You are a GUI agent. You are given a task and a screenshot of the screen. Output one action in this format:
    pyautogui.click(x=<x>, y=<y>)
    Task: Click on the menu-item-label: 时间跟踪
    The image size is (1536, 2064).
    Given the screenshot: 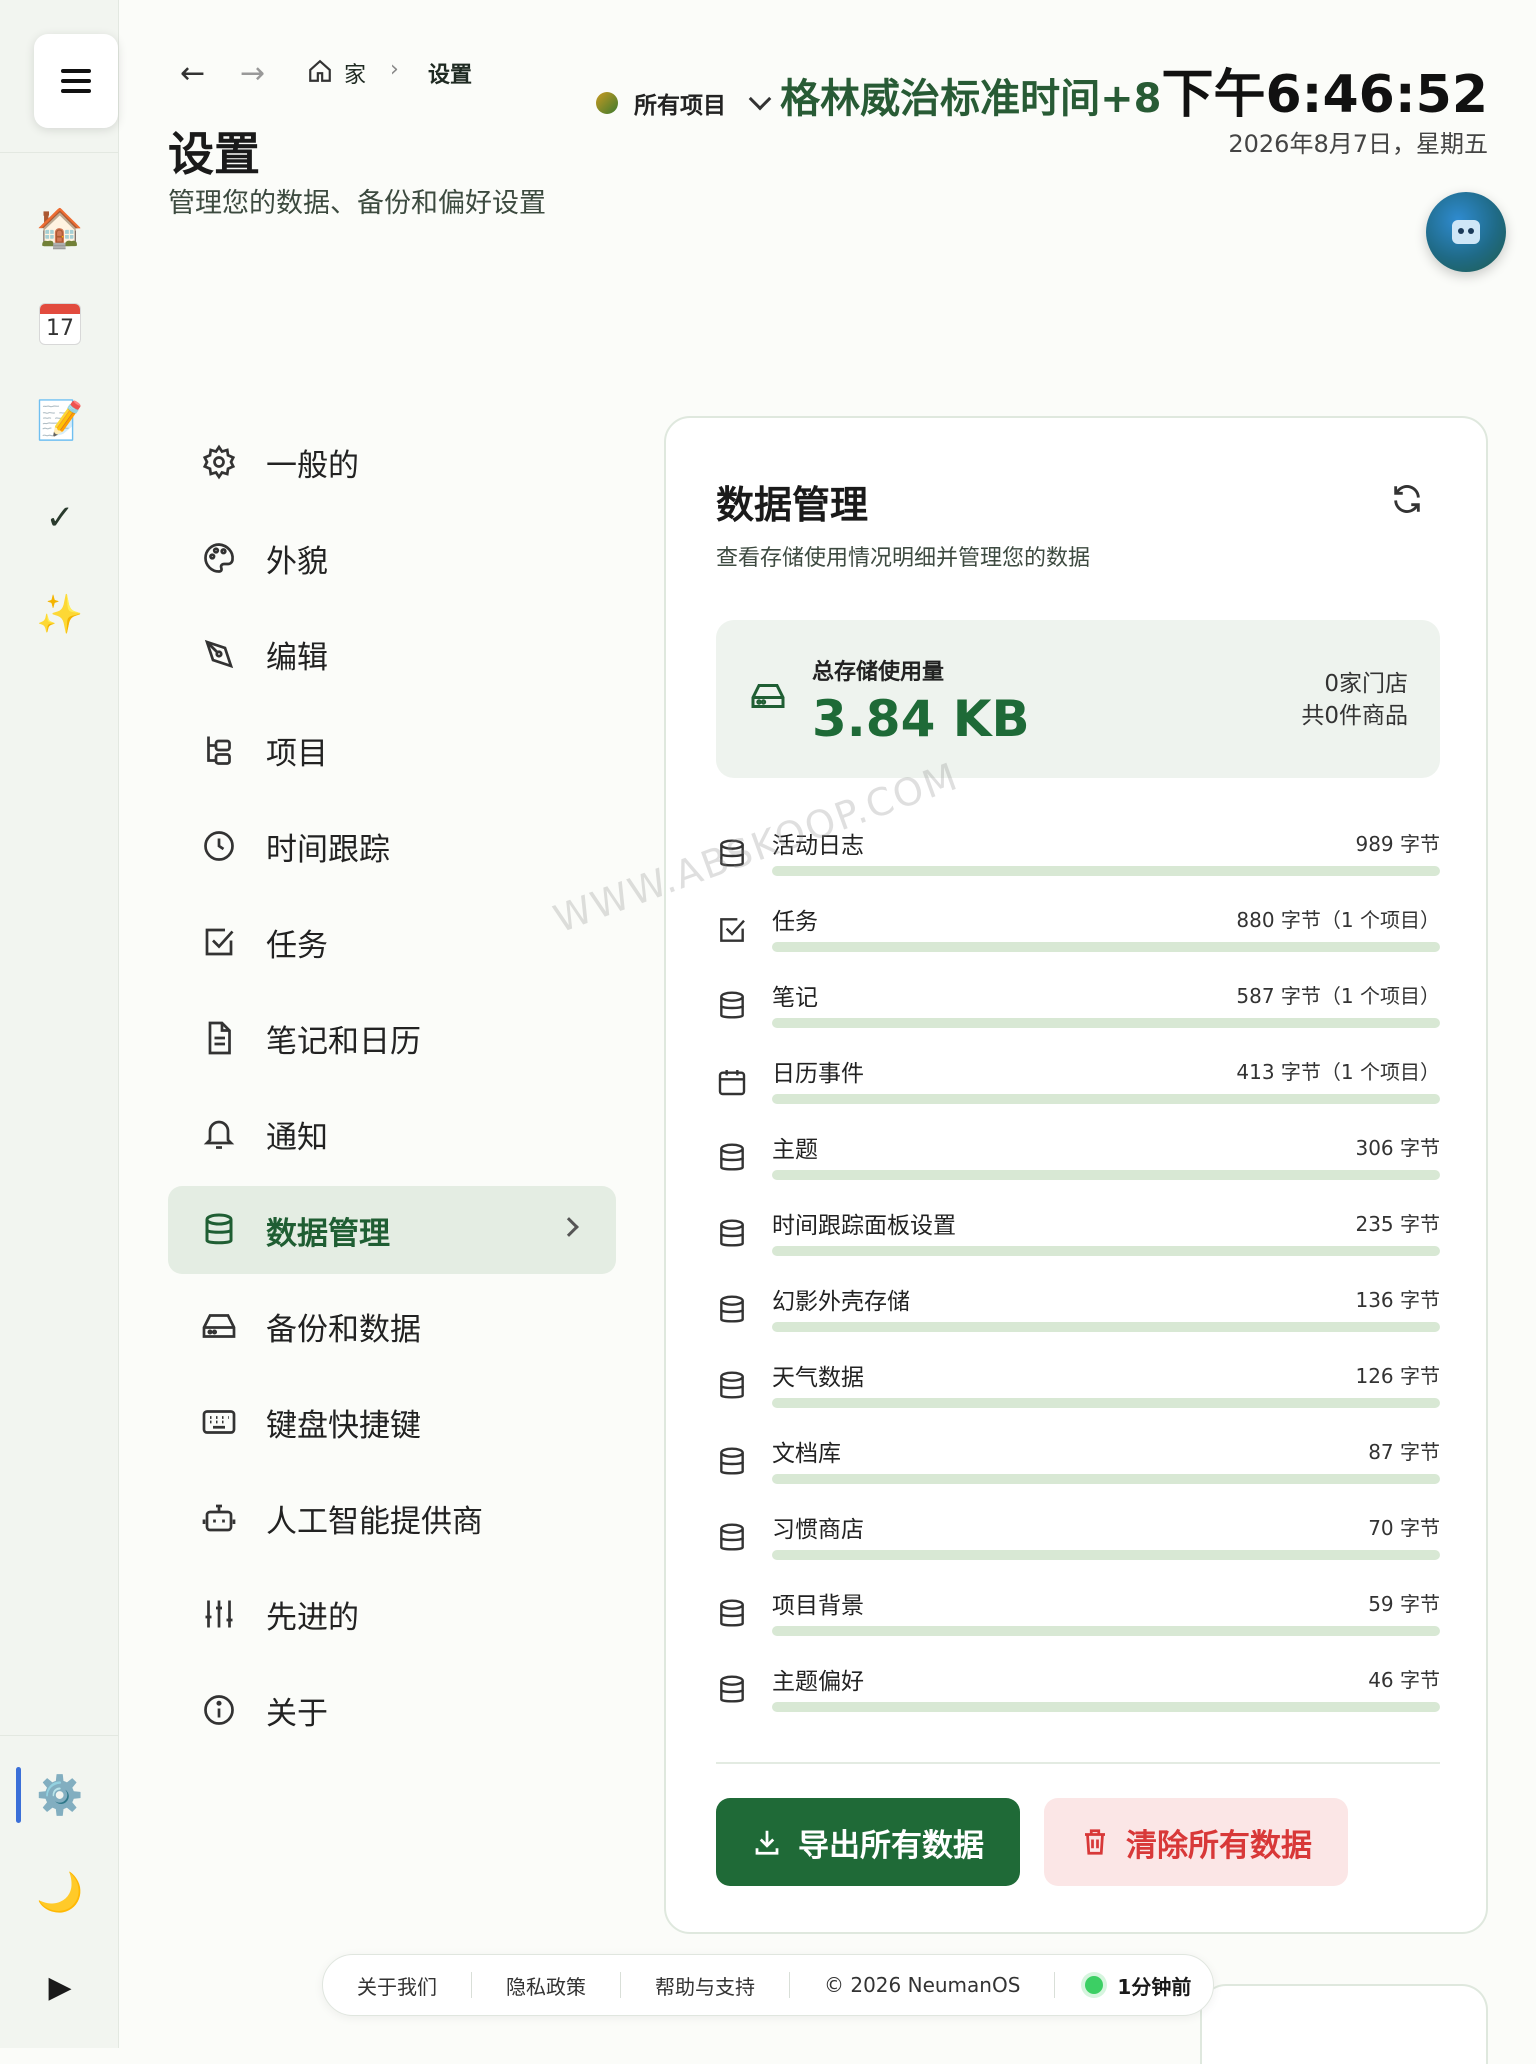 What is the action you would take?
    pyautogui.click(x=328, y=849)
    